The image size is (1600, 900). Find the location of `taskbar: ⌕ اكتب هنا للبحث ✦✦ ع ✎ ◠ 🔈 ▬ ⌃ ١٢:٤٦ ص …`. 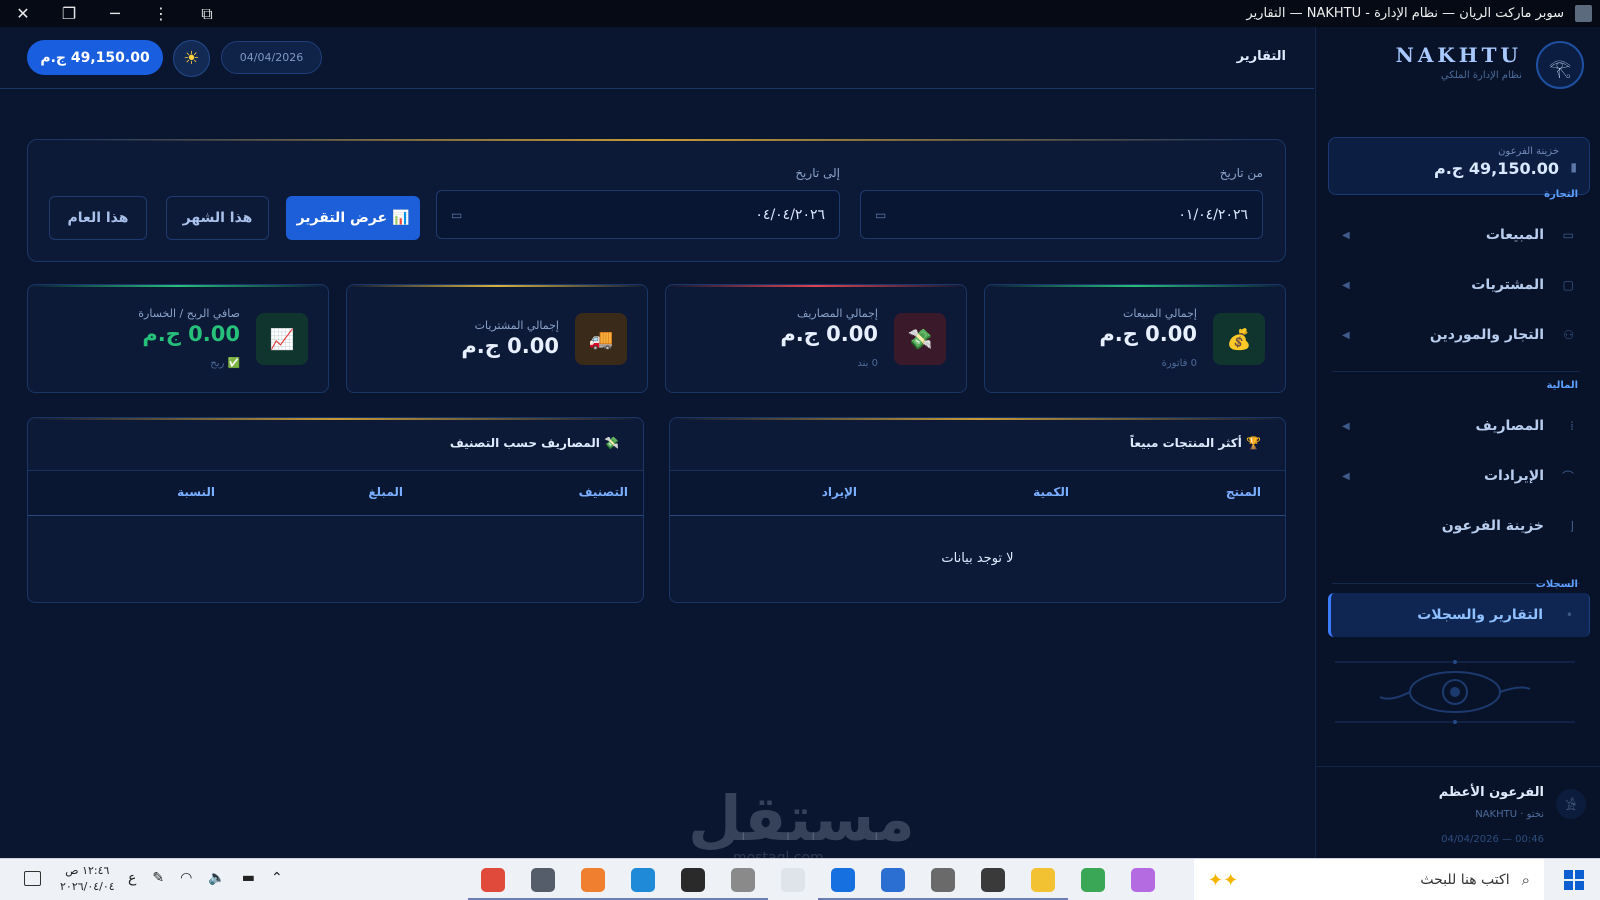

taskbar: ⌕ اكتب هنا للبحث ✦✦ ع ✎ ◠ 🔈 ▬ ⌃ ١٢:٤٦ ص … is located at coordinates (800, 879).